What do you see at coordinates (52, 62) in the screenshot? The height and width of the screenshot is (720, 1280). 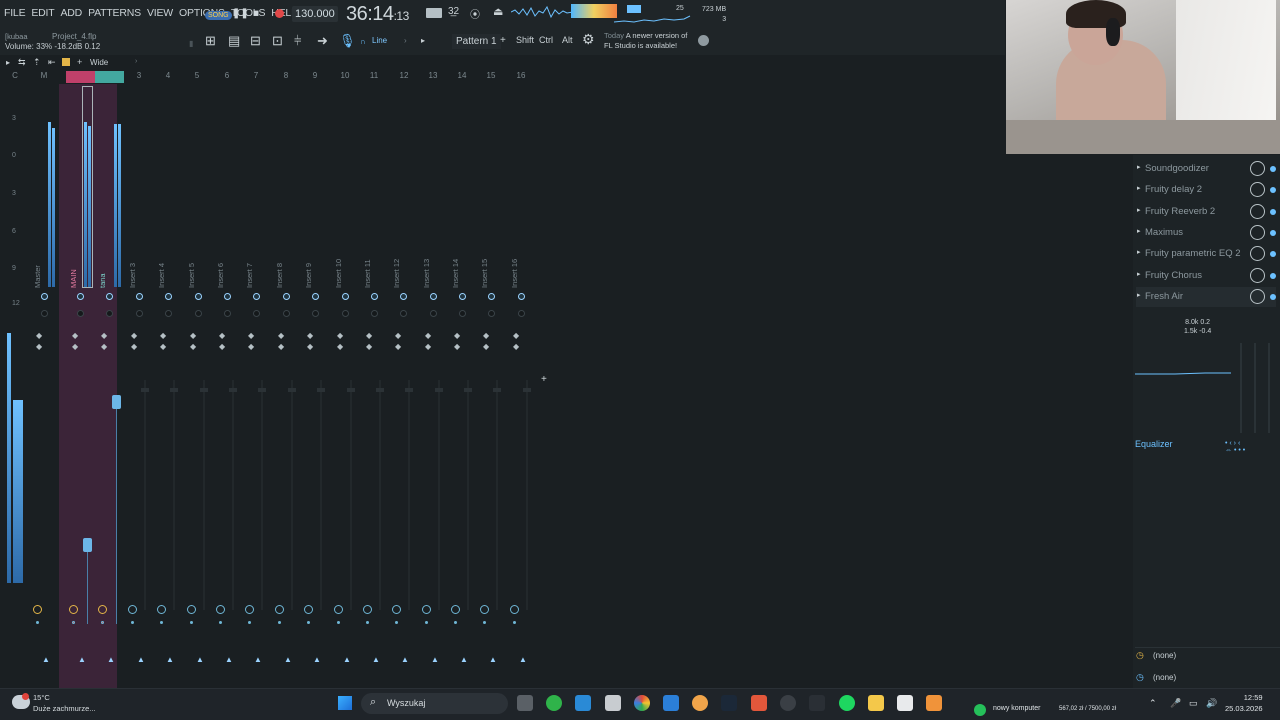 I see `mixer-link-icon: ⇤` at bounding box center [52, 62].